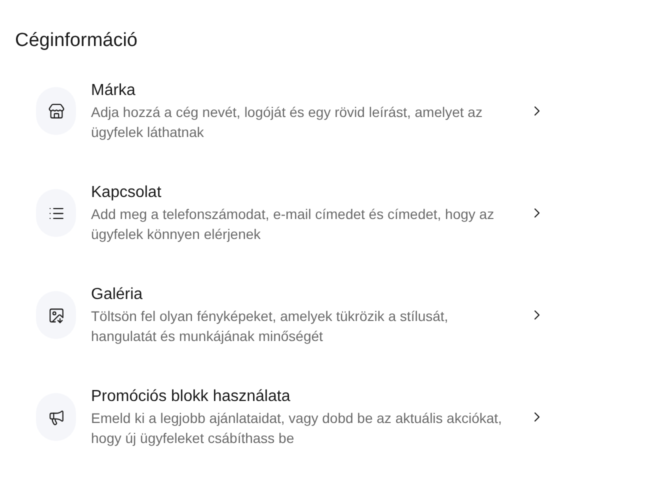 The image size is (652, 482). I want to click on item-title: Márka, so click(113, 91).